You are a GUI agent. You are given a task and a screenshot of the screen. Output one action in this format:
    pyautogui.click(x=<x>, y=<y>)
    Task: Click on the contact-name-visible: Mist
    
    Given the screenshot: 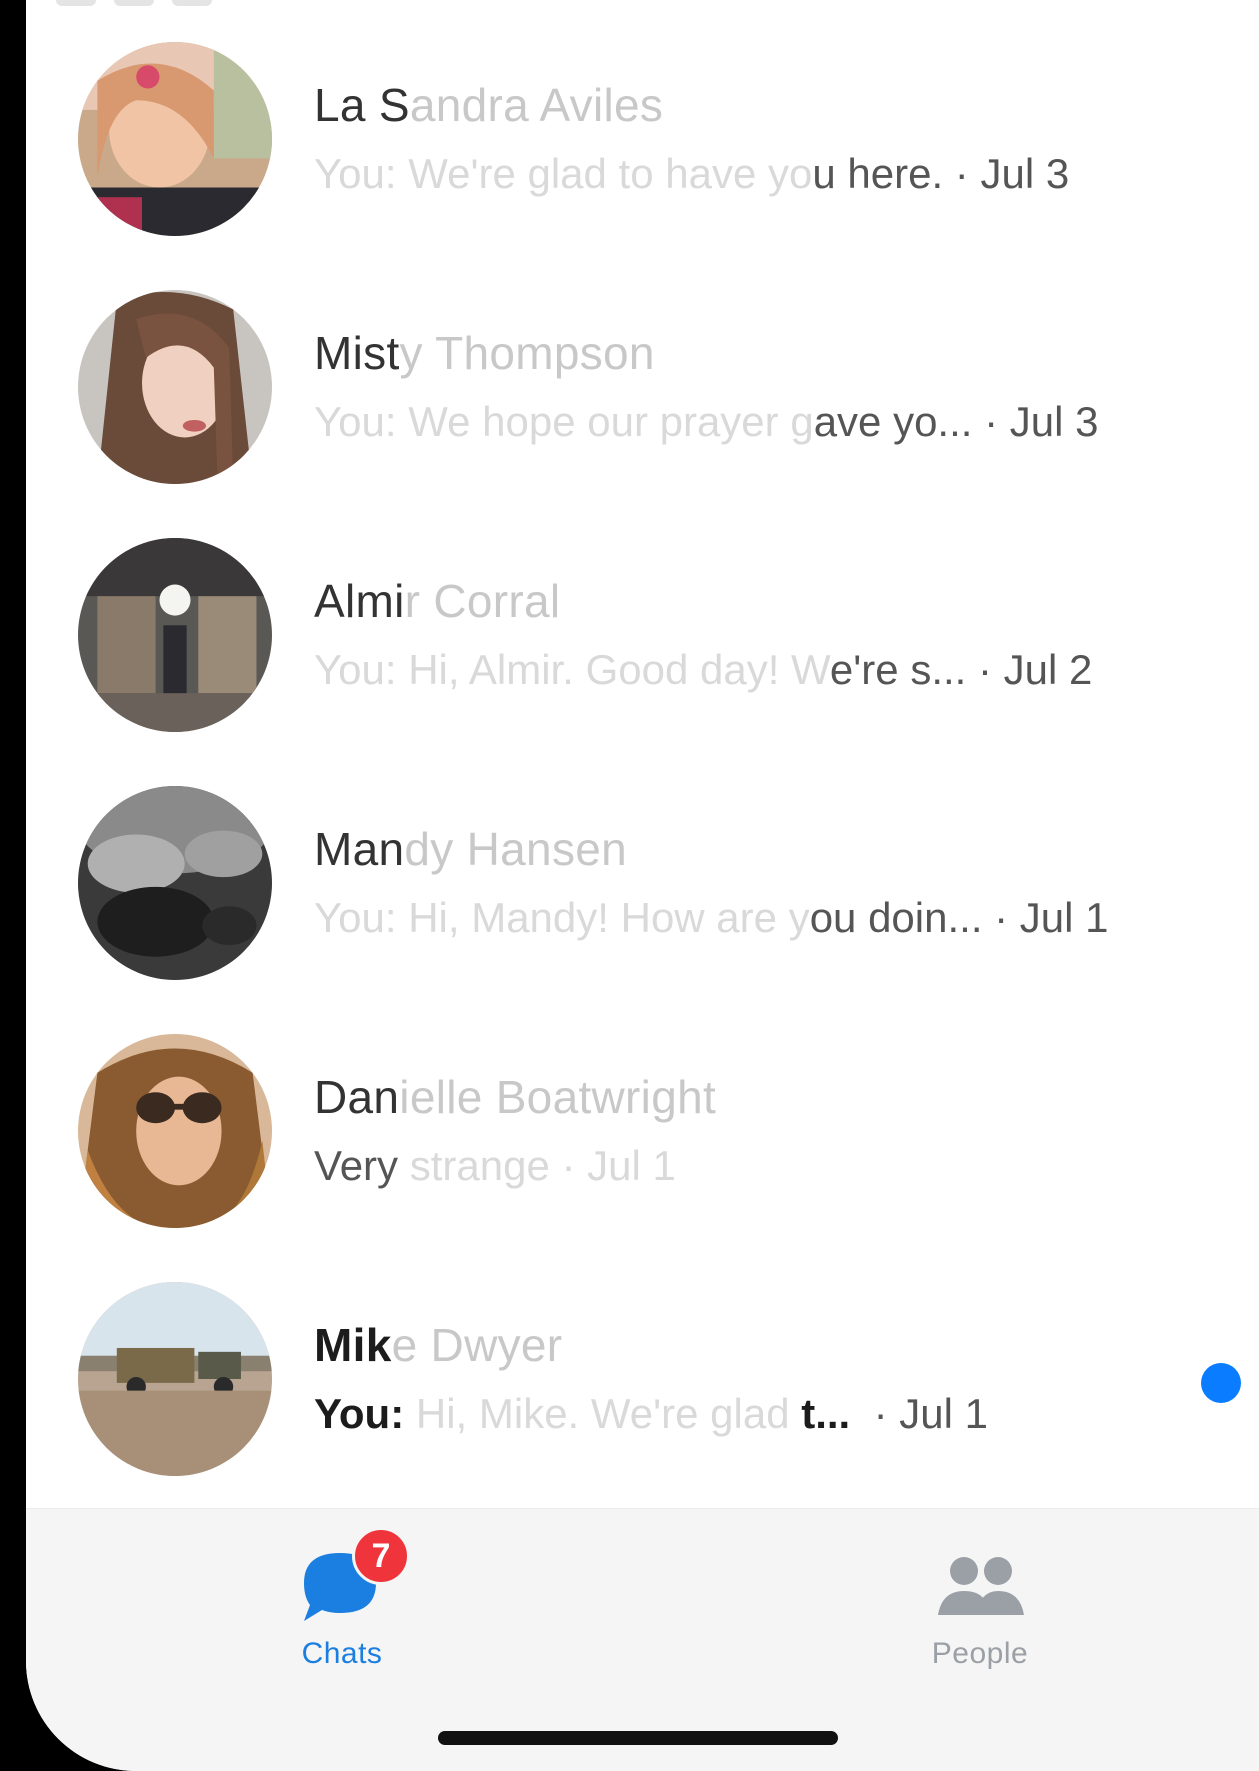 What is the action you would take?
    pyautogui.click(x=357, y=353)
    